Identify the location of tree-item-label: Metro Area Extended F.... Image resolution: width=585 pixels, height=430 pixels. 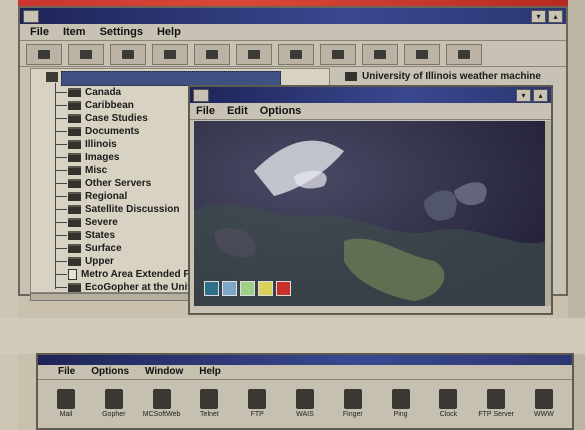
(139, 274).